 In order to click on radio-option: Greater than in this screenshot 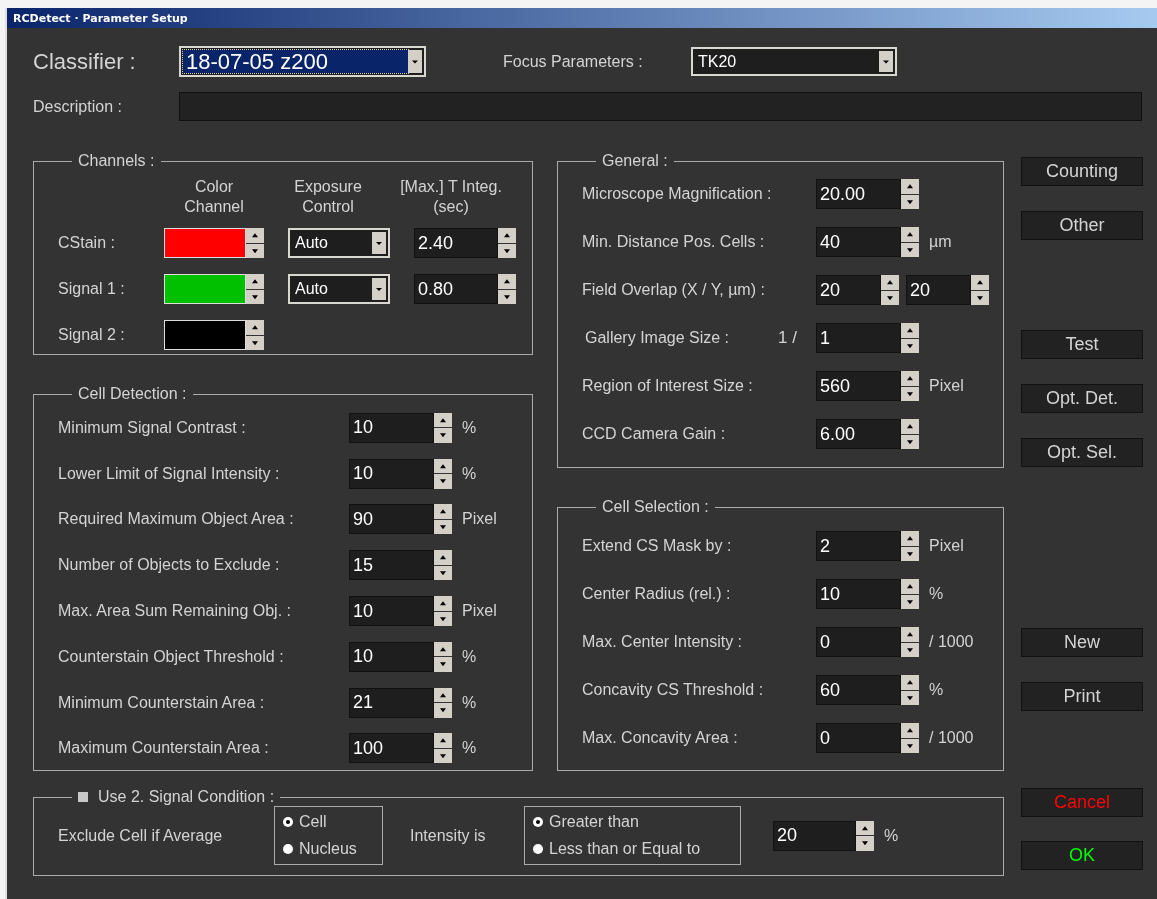, I will do `click(632, 822)`.